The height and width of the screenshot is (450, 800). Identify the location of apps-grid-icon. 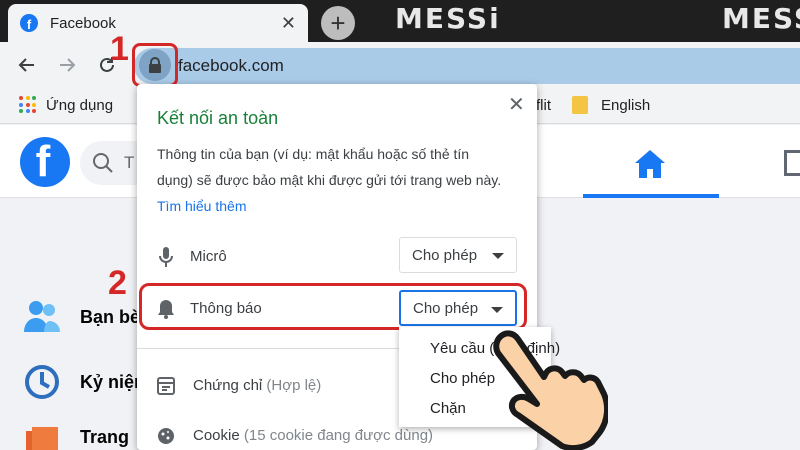
(28, 105).